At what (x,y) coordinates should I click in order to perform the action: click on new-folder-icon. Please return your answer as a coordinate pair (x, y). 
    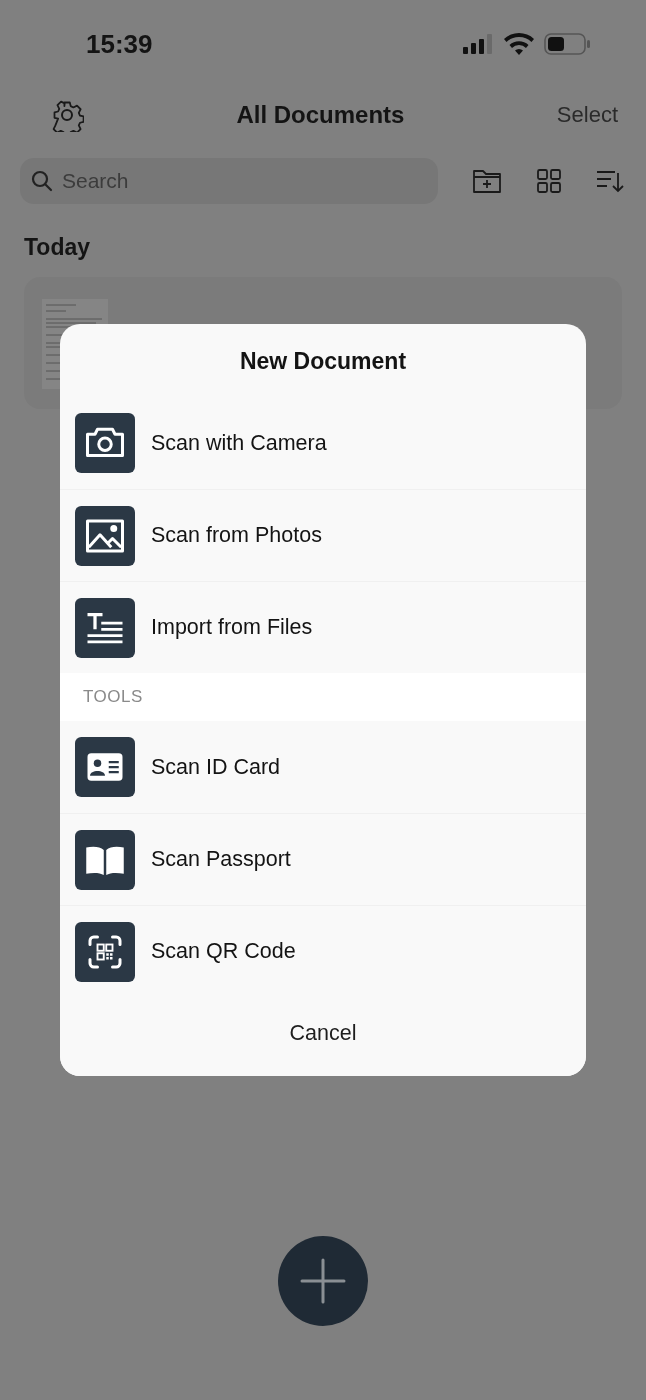
    Looking at the image, I should click on (487, 181).